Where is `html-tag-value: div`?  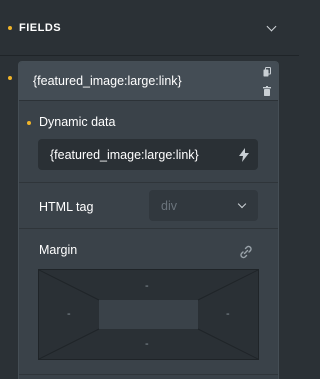
html-tag-value: div is located at coordinates (169, 206).